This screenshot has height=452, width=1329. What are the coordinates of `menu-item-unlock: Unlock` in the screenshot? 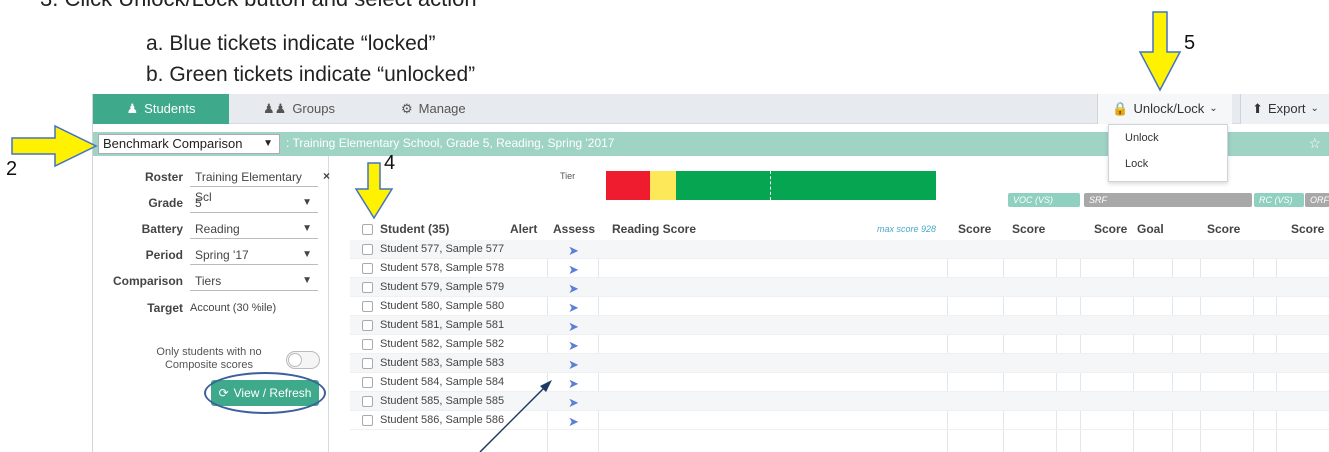 It's located at (1168, 138).